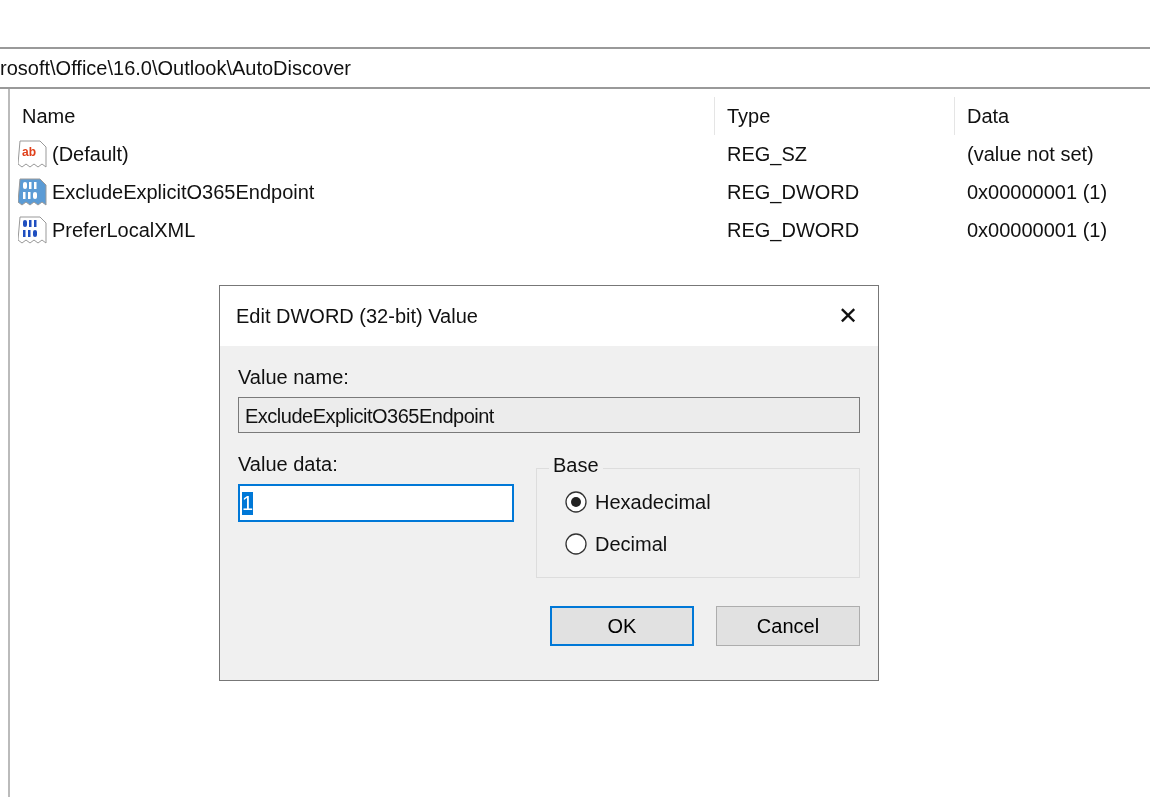  I want to click on string-value-icon: ab, so click(33, 154).